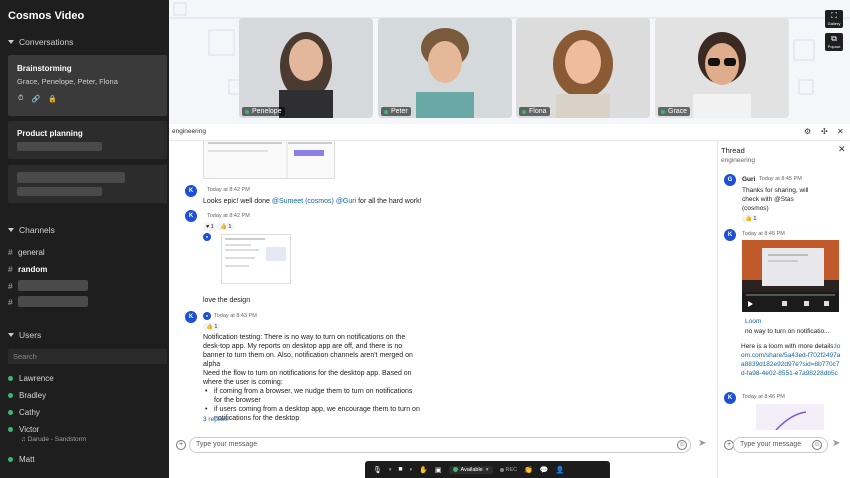 Image resolution: width=850 pixels, height=478 pixels. I want to click on conversations-header: Conversations, so click(40, 42).